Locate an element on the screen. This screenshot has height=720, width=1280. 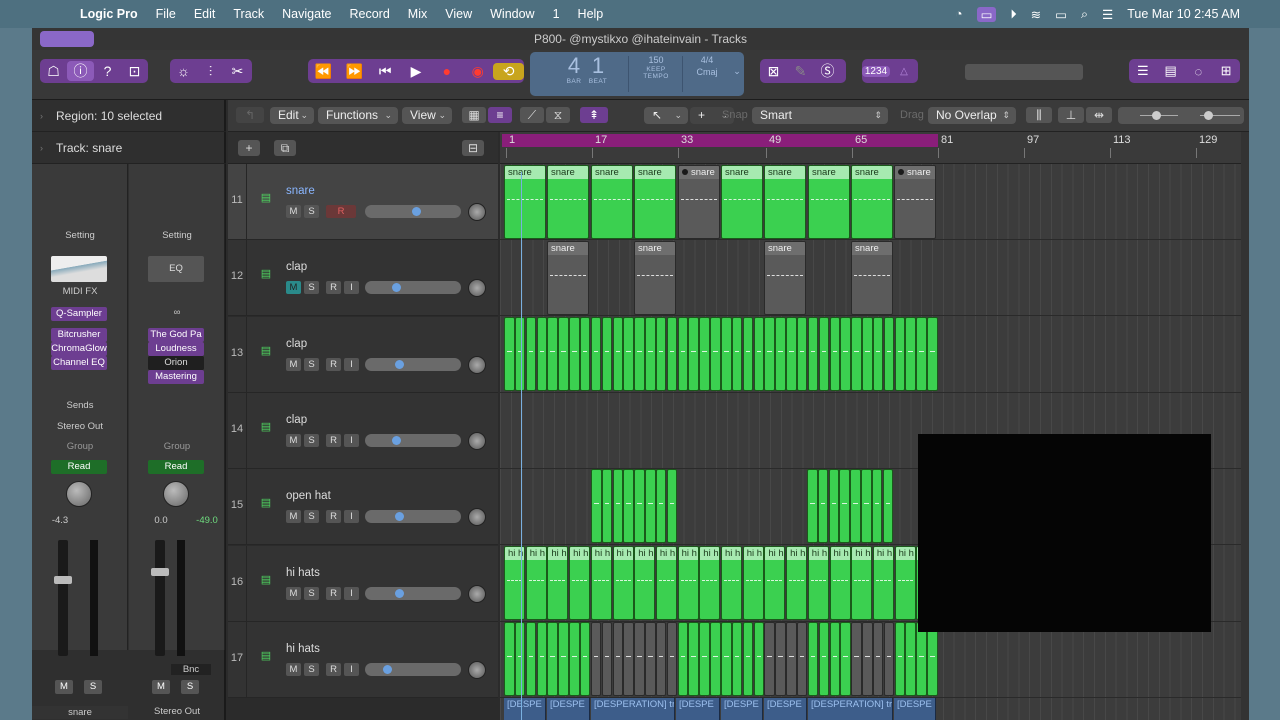
count-in-badge: 1234 △ is located at coordinates (890, 71).